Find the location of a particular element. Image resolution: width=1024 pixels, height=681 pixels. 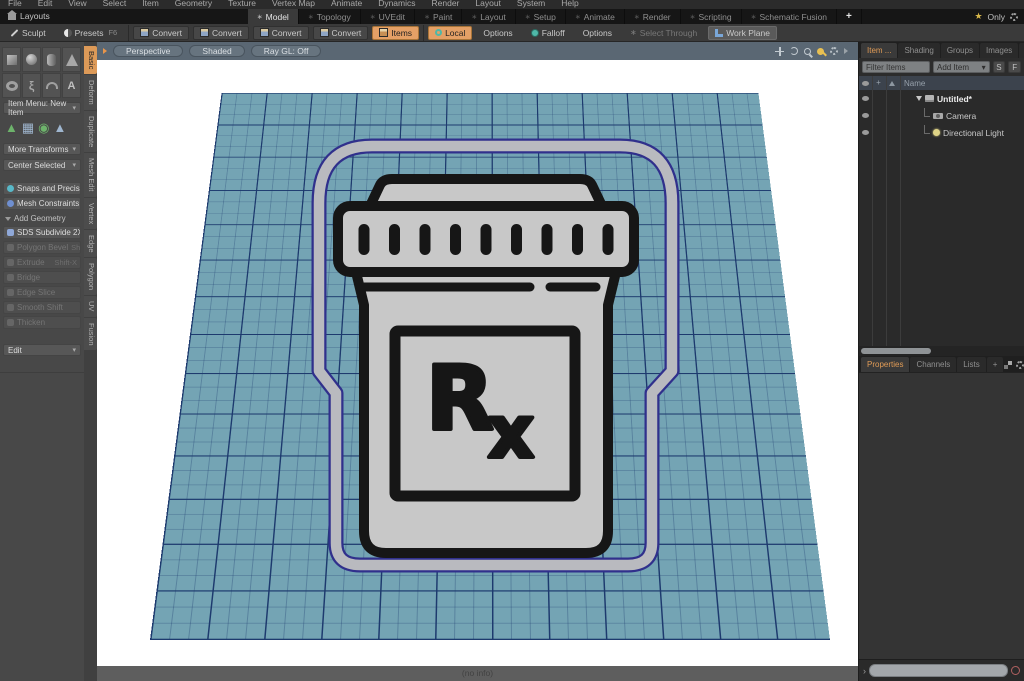

pyramid-item-icon: ▲ is located at coordinates (60, 128).